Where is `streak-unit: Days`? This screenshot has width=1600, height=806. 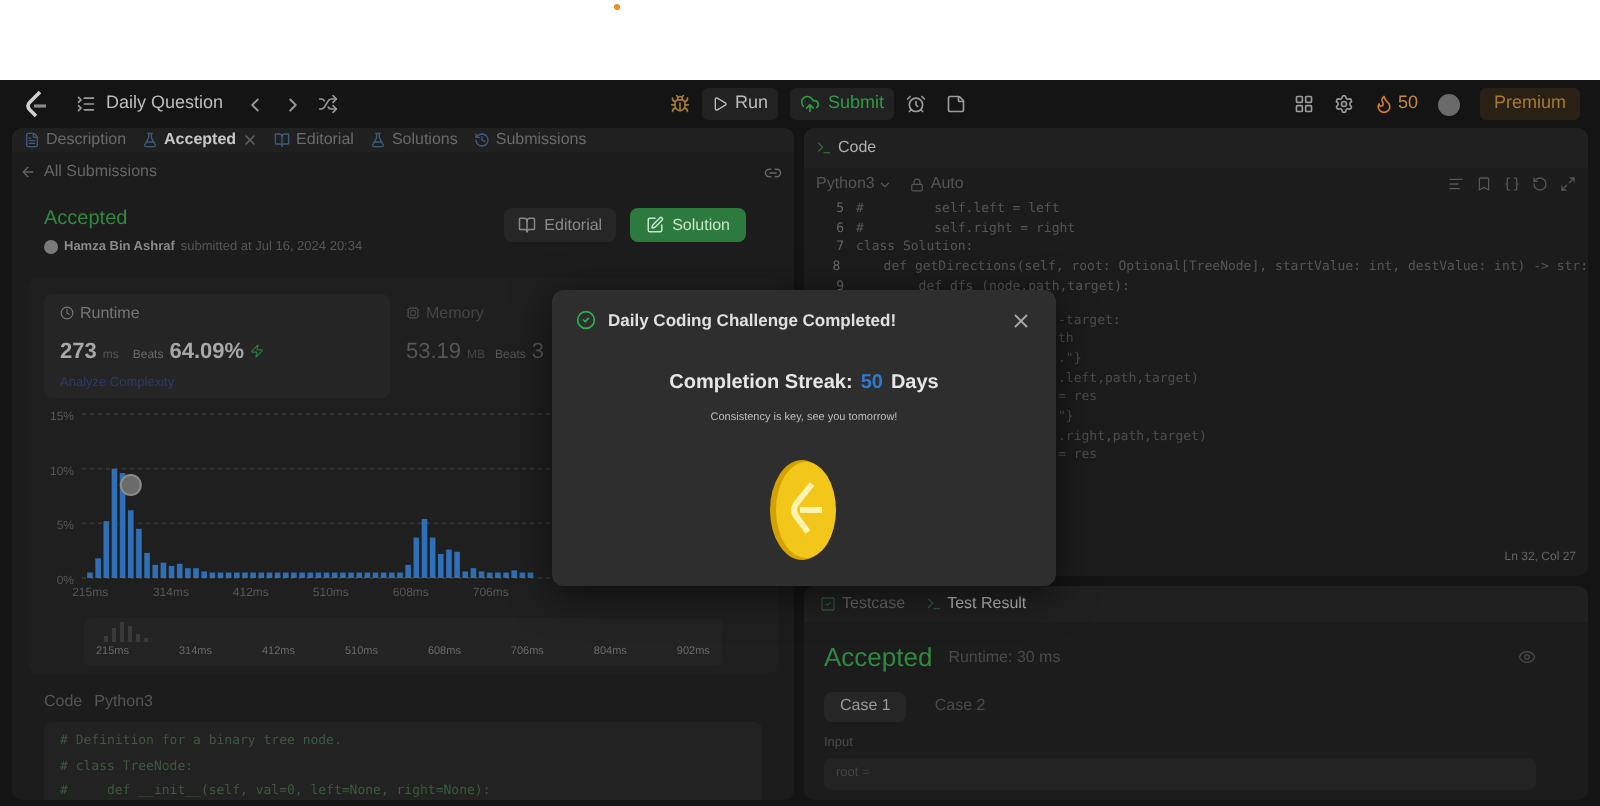
streak-unit: Days is located at coordinates (914, 383).